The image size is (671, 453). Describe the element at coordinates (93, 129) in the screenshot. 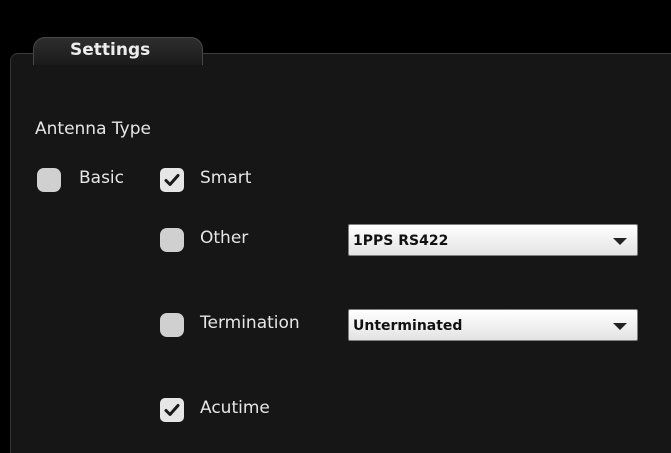

I see `antenna-type-heading: Antenna Type` at that location.